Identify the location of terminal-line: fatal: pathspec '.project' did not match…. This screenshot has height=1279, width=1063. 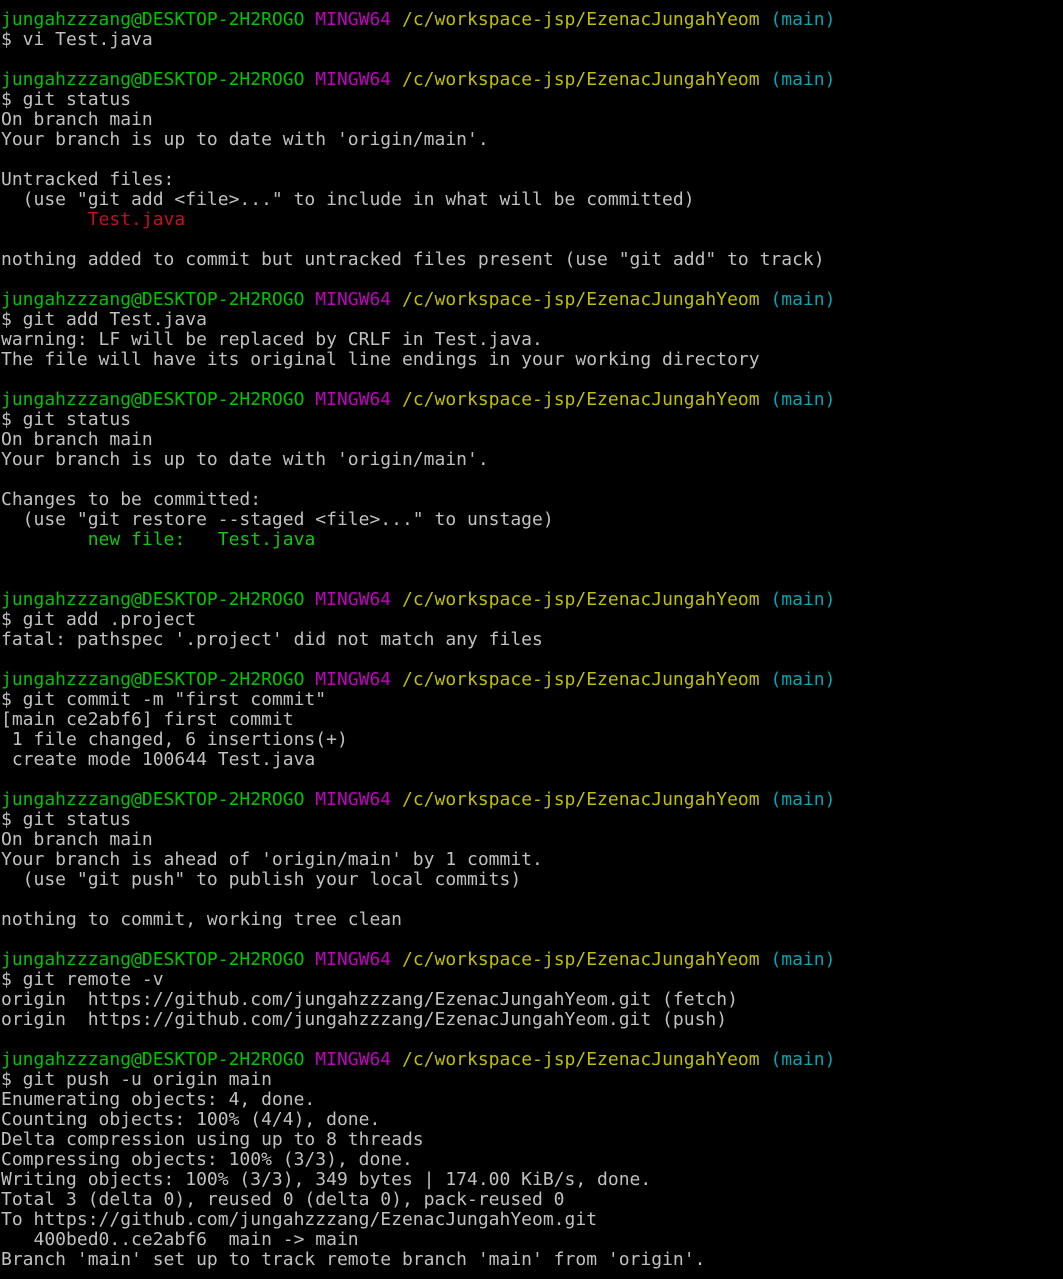
(532, 640).